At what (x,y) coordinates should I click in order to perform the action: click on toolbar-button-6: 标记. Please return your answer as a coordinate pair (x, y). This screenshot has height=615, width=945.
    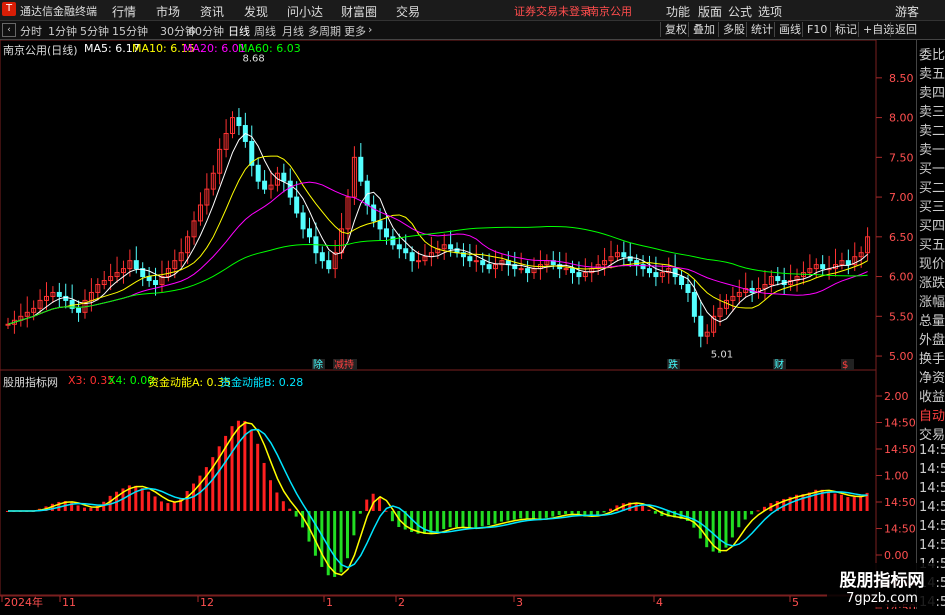
    Looking at the image, I should click on (845, 29).